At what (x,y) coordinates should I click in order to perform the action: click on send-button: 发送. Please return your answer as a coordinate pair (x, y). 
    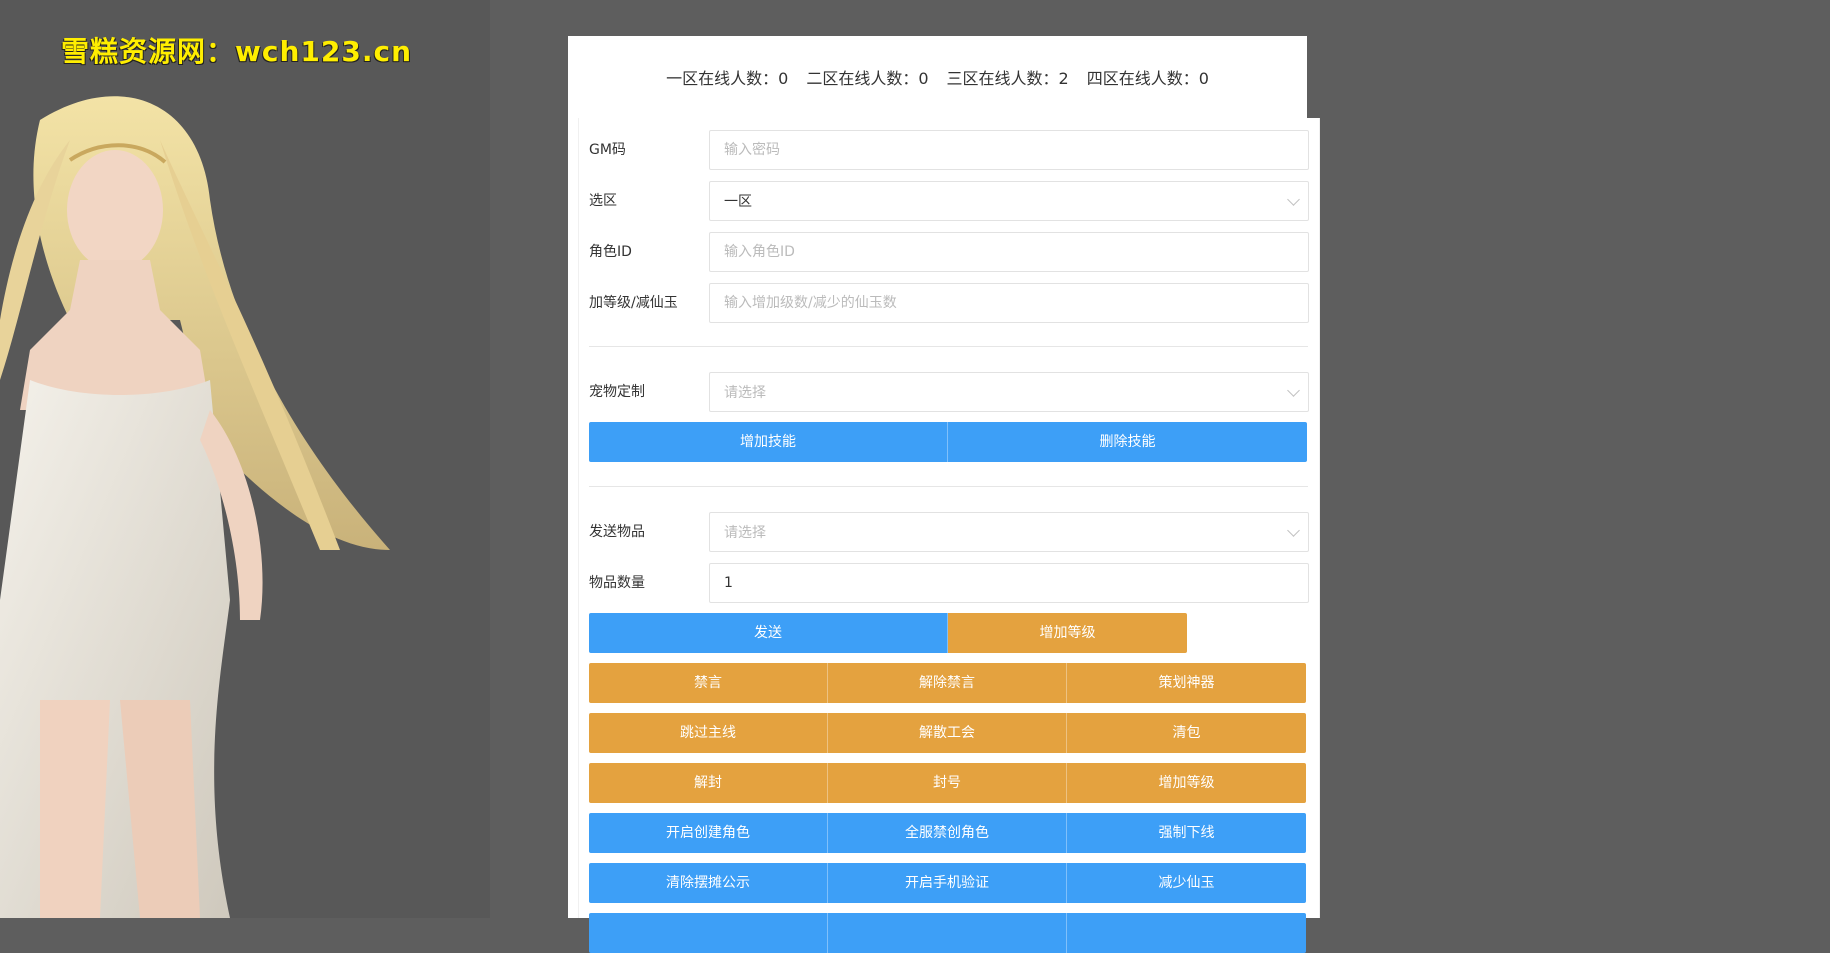
    Looking at the image, I should click on (768, 633).